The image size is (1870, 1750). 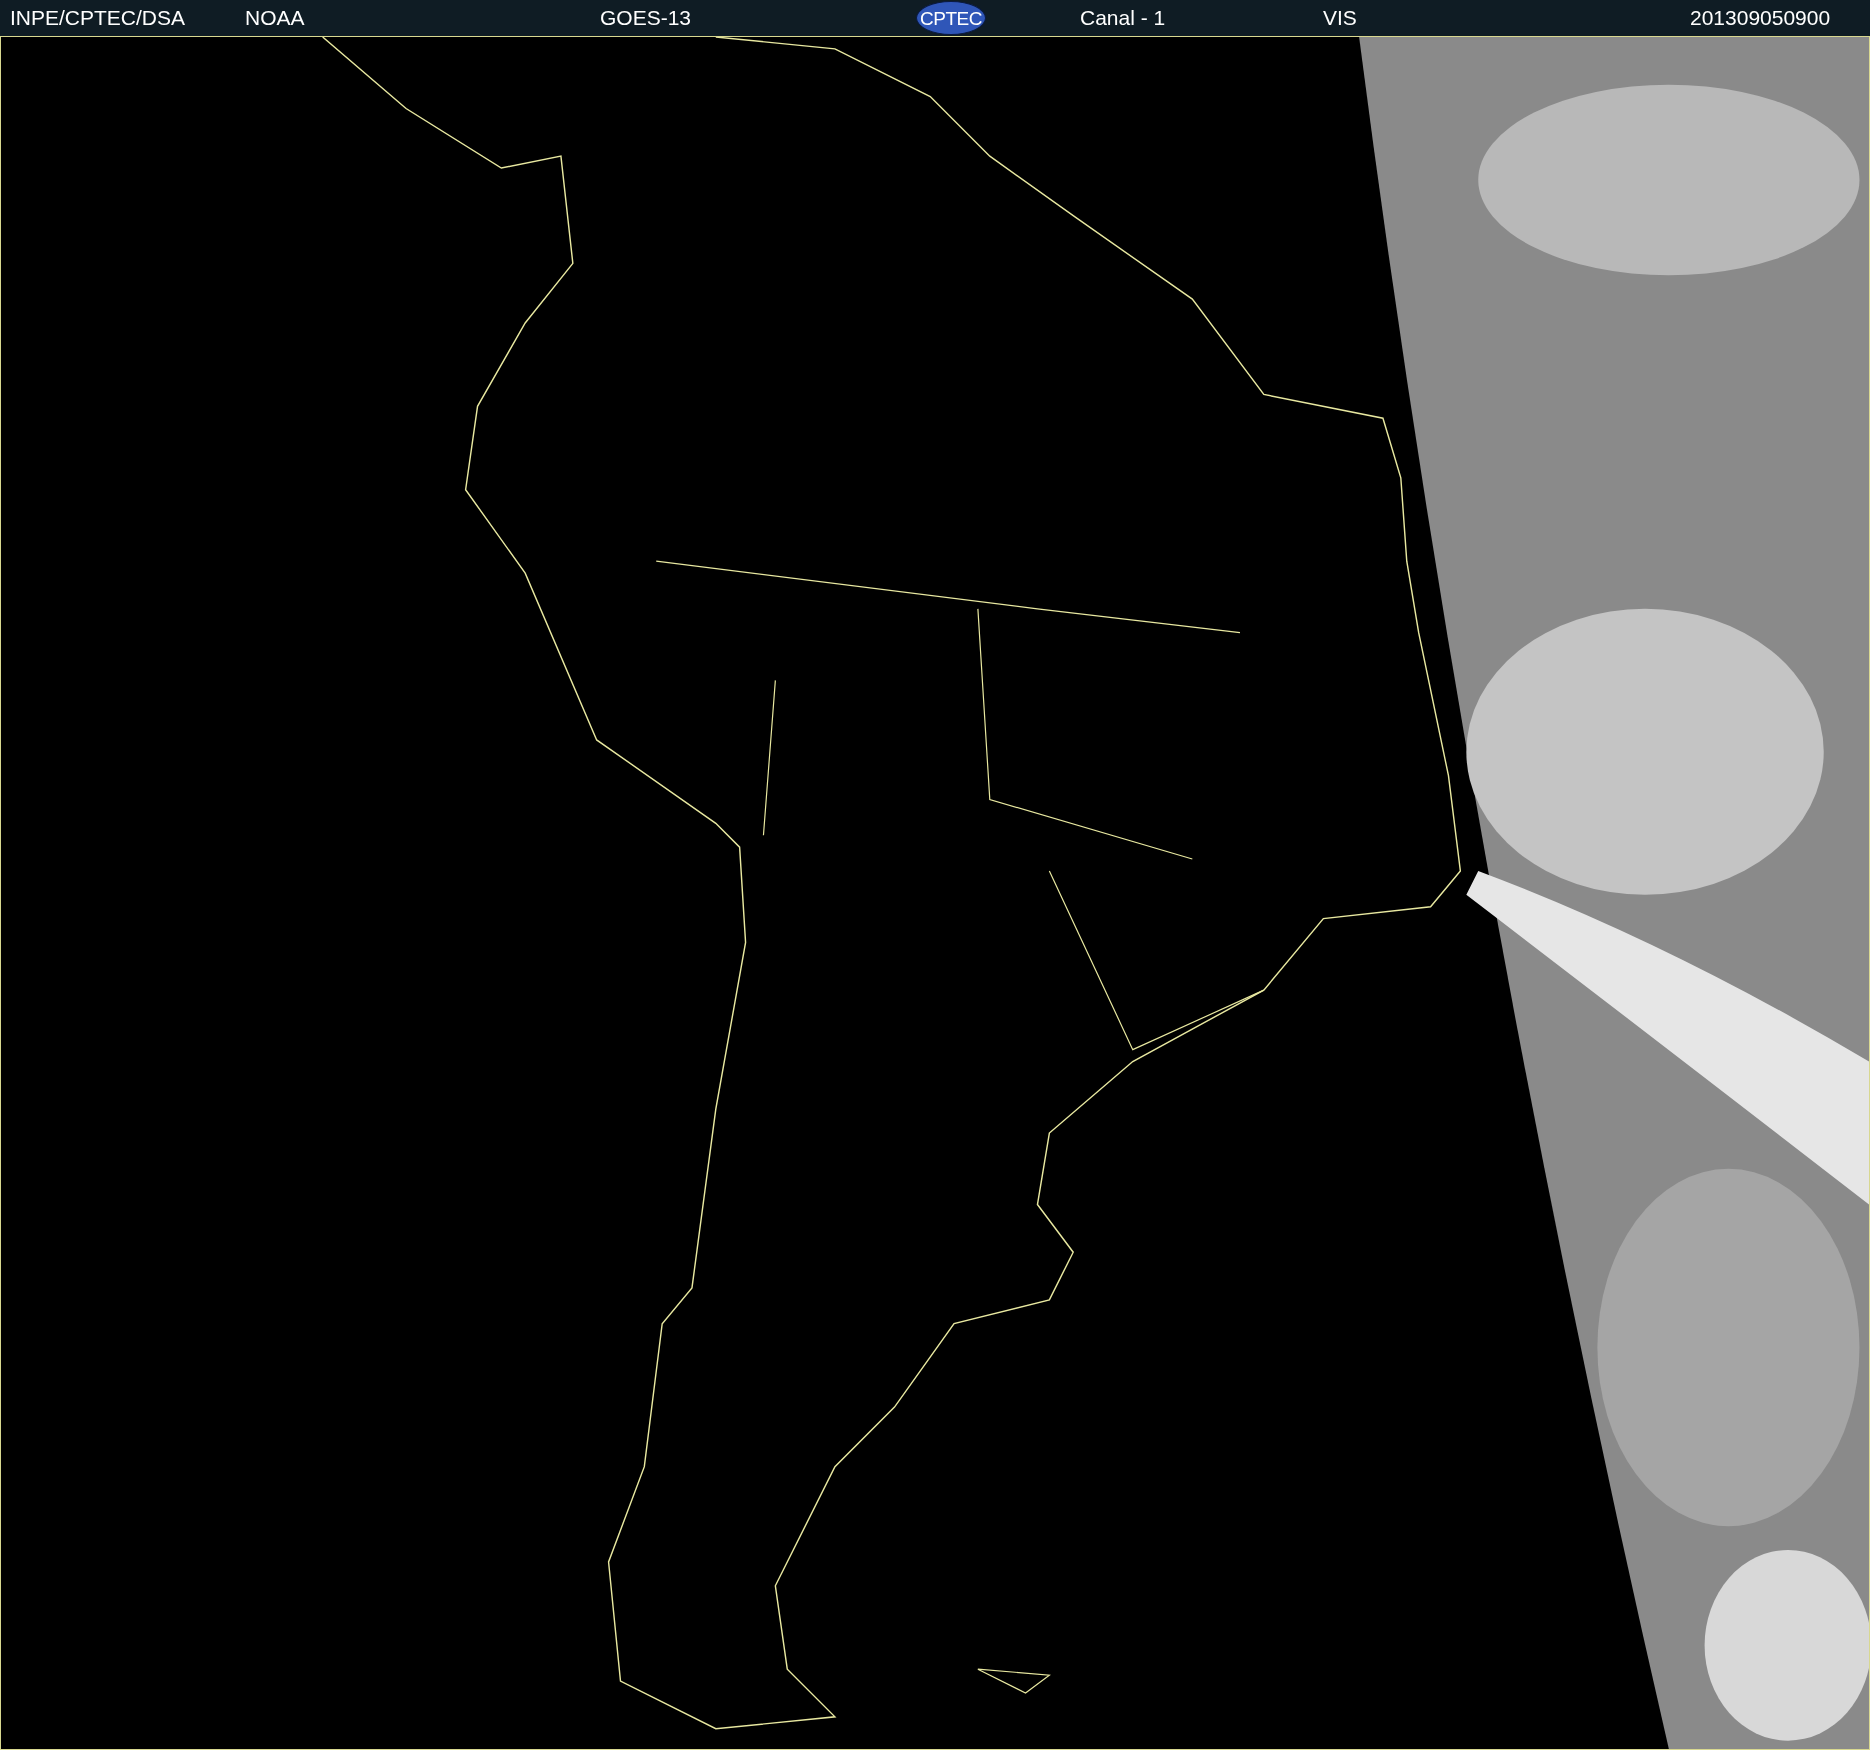 What do you see at coordinates (646, 18) in the screenshot?
I see `header-label: GOES-13` at bounding box center [646, 18].